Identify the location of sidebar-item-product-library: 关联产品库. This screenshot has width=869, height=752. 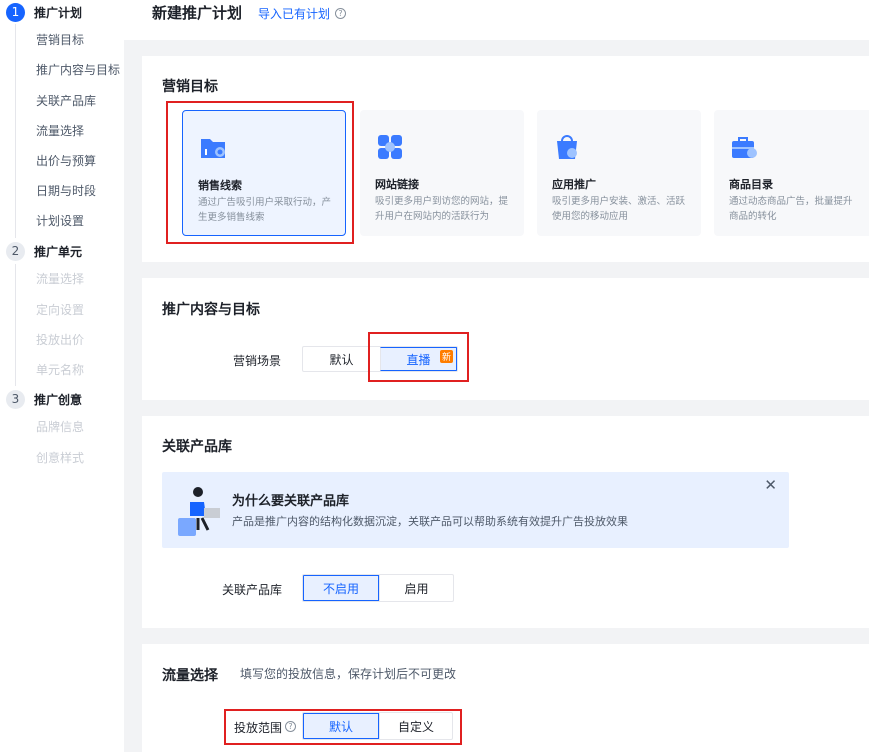
(66, 100).